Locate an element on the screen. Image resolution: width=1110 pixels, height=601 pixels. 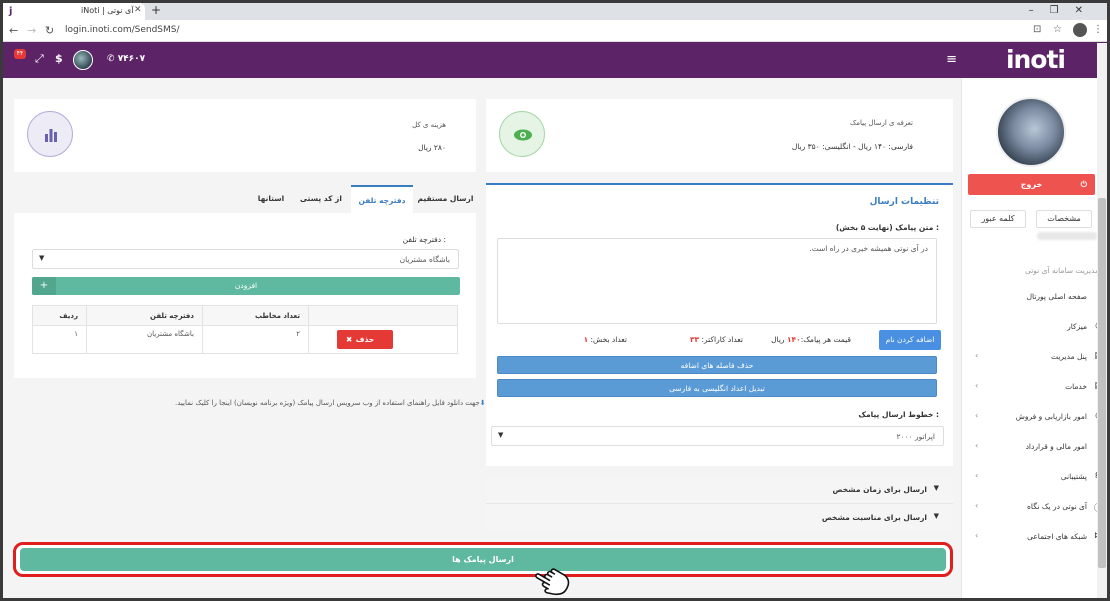
username-blurred is located at coordinates (1067, 236).